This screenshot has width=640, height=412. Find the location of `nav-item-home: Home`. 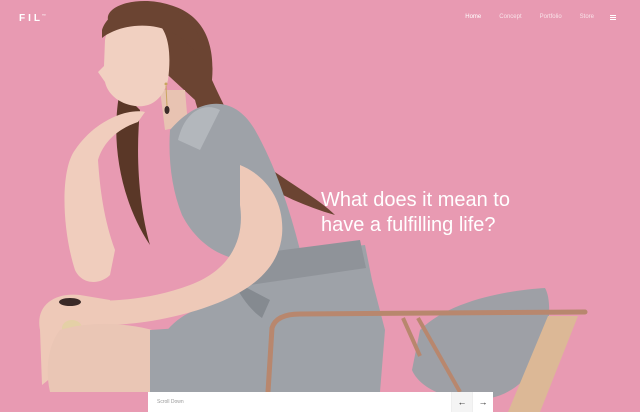

nav-item-home: Home is located at coordinates (473, 17).